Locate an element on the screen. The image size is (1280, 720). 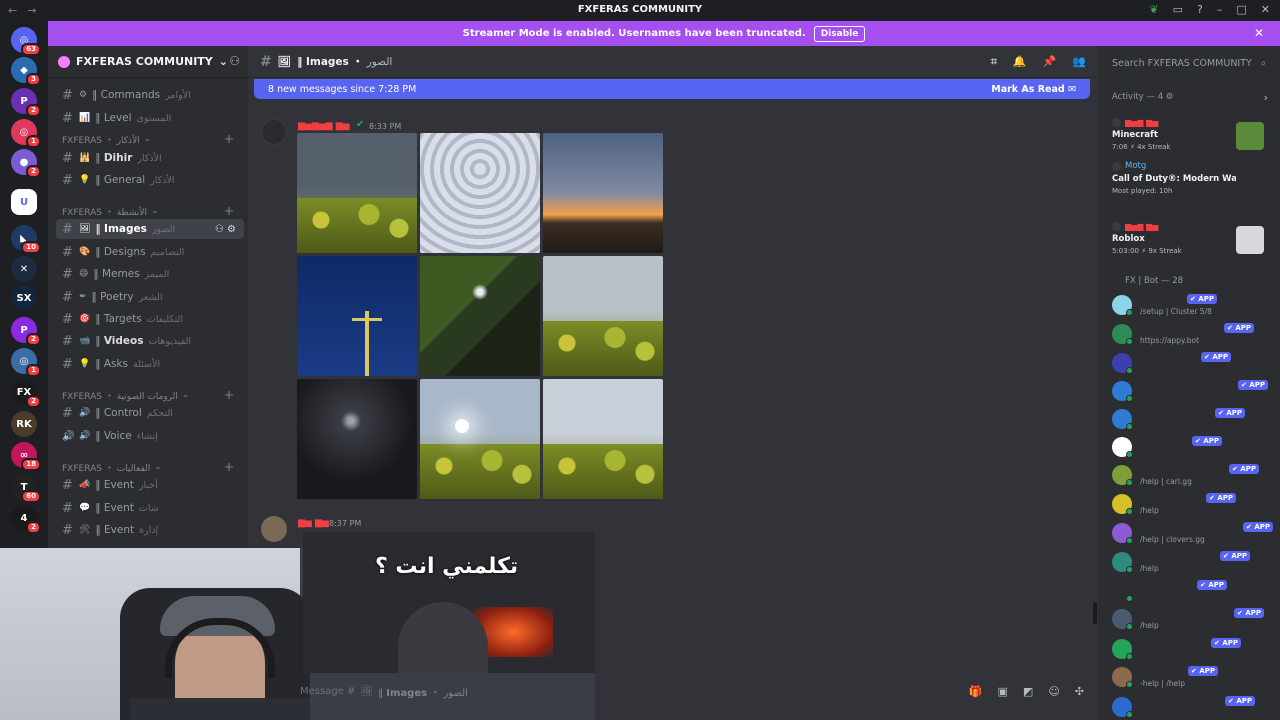
channel-category: FXFERAS ・ الأذكار ⌄ + is located at coordinates (152, 139).